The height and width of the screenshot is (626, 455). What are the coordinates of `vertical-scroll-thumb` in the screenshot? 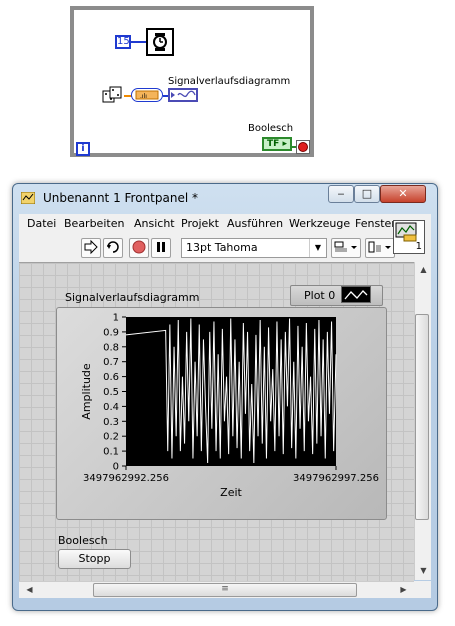 It's located at (422, 417).